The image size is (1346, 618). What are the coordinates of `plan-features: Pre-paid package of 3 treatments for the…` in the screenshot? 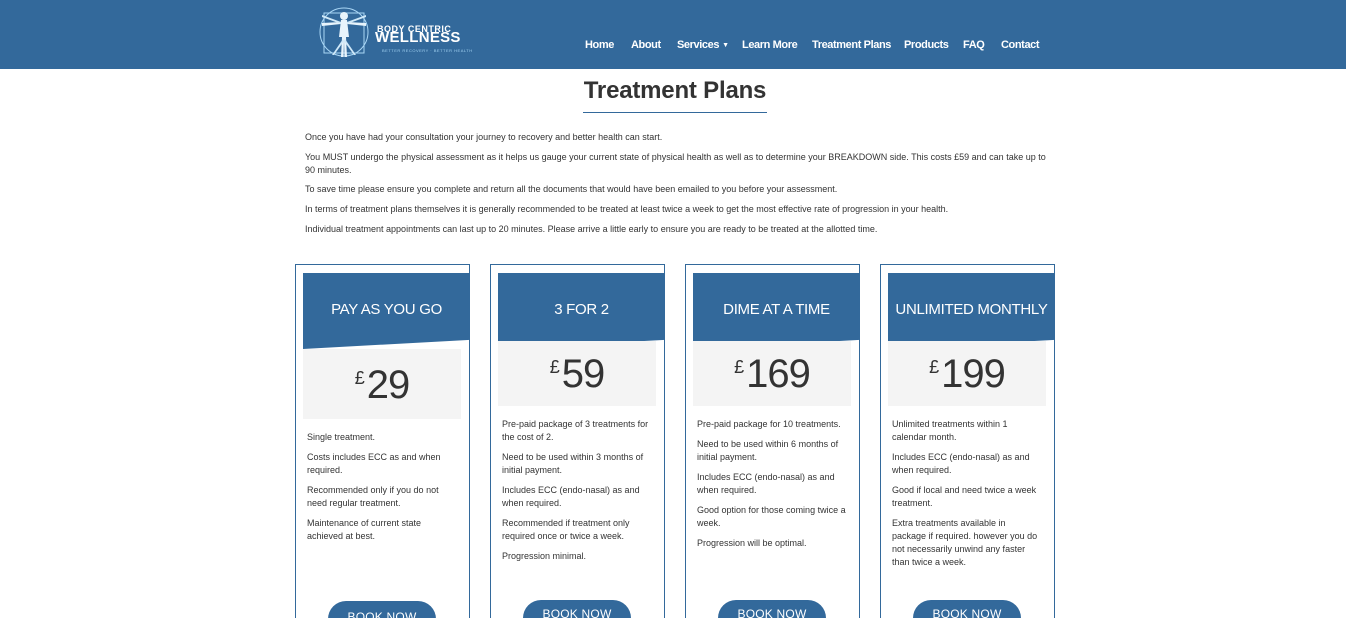 It's located at (577, 494).